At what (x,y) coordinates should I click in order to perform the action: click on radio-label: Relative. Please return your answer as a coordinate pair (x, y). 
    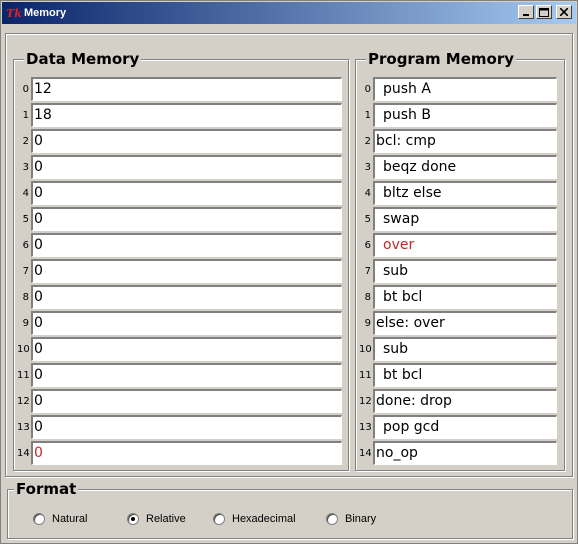
    Looking at the image, I should click on (166, 519).